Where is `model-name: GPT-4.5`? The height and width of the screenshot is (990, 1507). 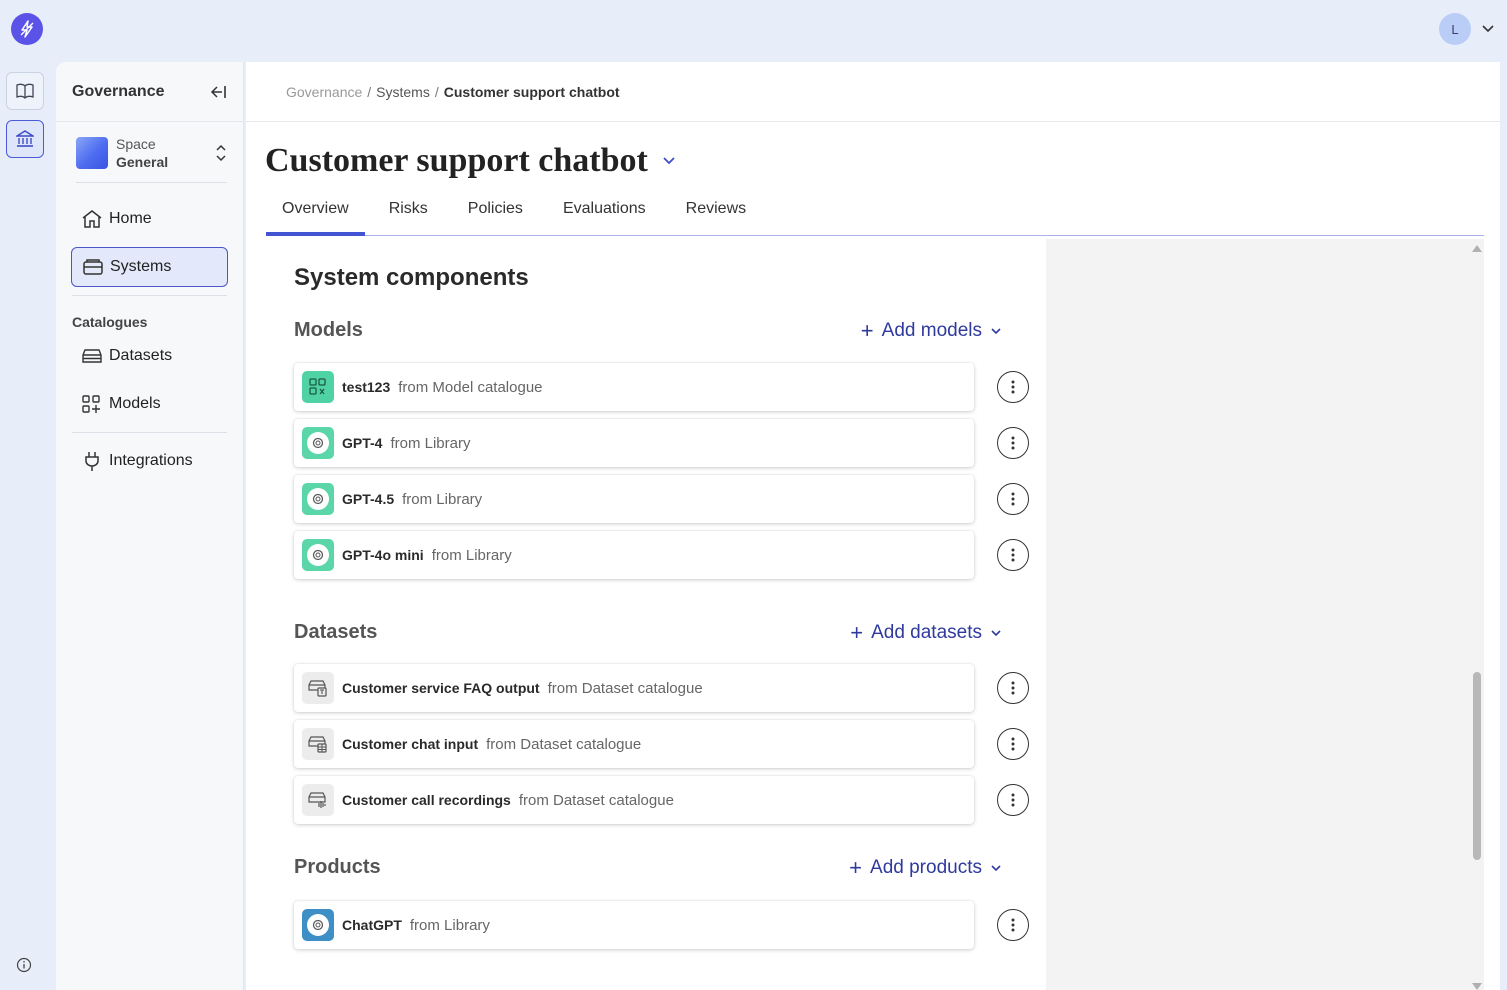 model-name: GPT-4.5 is located at coordinates (368, 499).